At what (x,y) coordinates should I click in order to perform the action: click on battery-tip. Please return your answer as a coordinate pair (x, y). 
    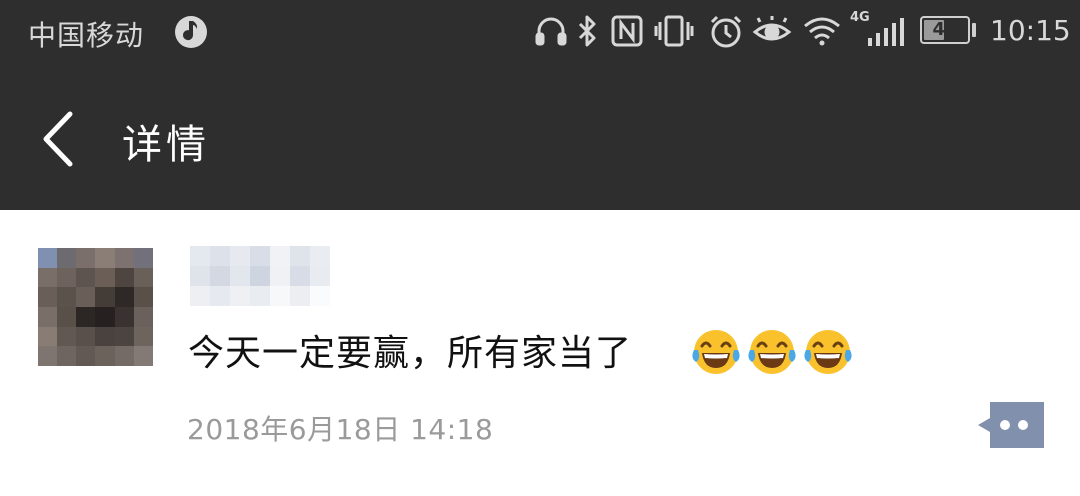
    Looking at the image, I should click on (974, 30).